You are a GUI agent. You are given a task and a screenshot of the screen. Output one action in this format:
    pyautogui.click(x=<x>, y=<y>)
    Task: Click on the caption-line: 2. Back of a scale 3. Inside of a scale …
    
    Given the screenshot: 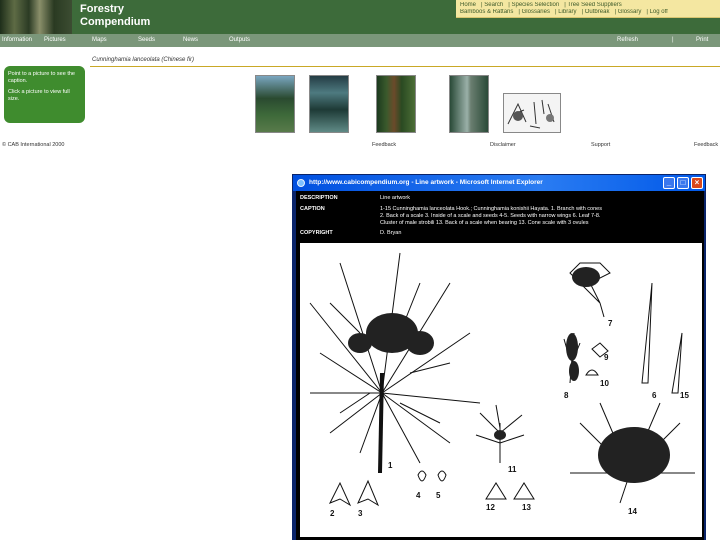 What is the action you would take?
    pyautogui.click(x=490, y=216)
    